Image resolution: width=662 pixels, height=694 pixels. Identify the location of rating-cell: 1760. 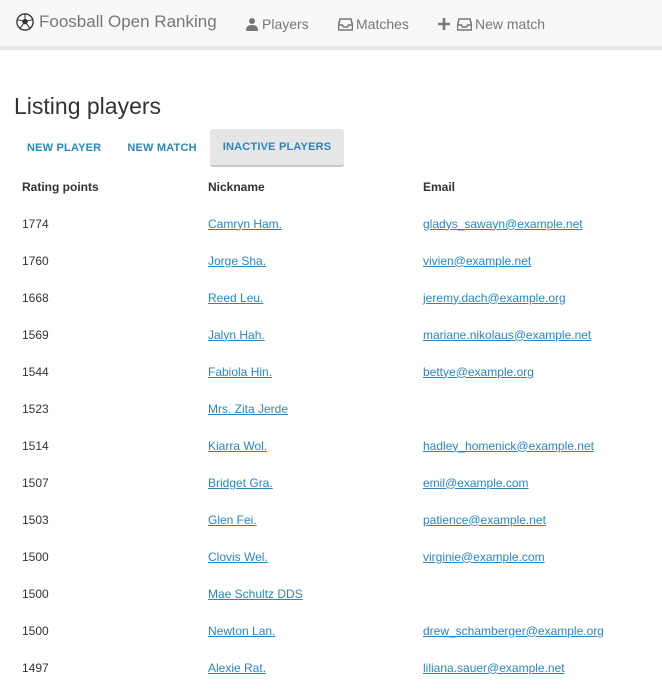
(35, 260).